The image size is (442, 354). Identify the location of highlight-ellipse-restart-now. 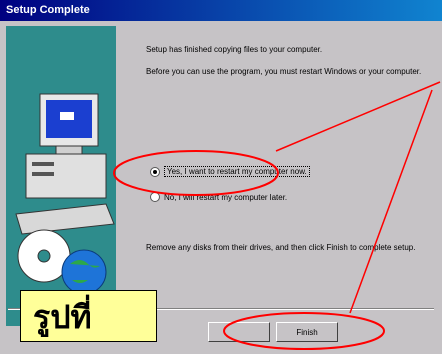
(196, 173).